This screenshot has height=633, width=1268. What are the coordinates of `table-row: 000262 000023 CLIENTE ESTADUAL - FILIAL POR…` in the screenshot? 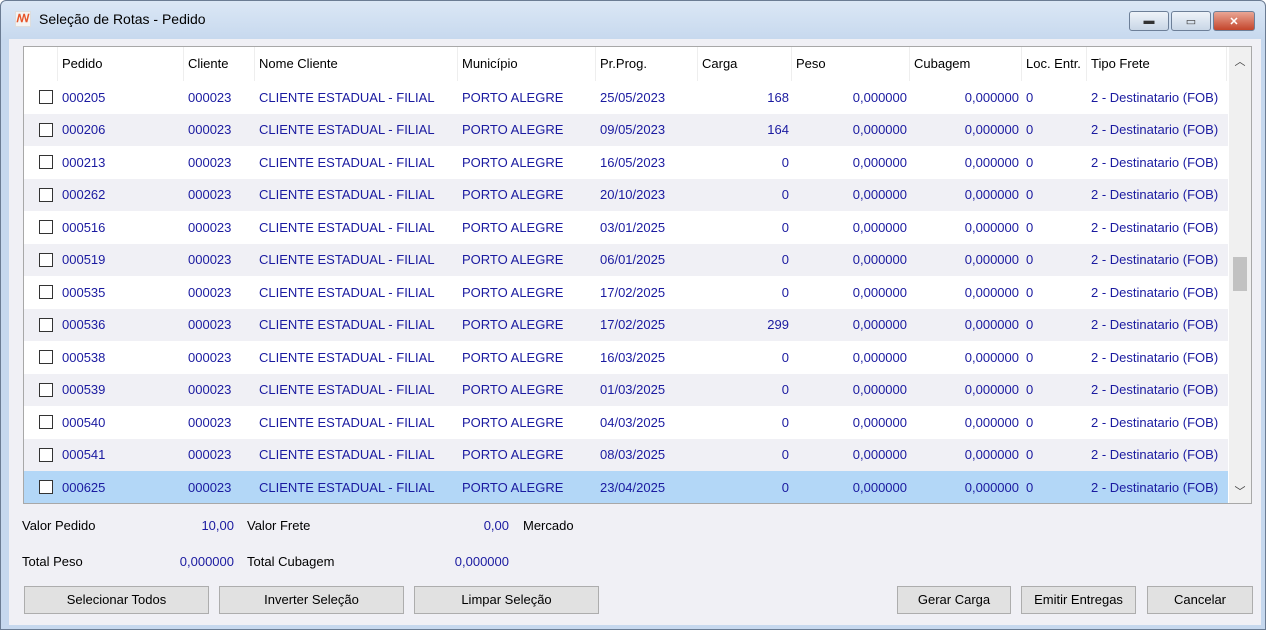 It's located at (626, 194).